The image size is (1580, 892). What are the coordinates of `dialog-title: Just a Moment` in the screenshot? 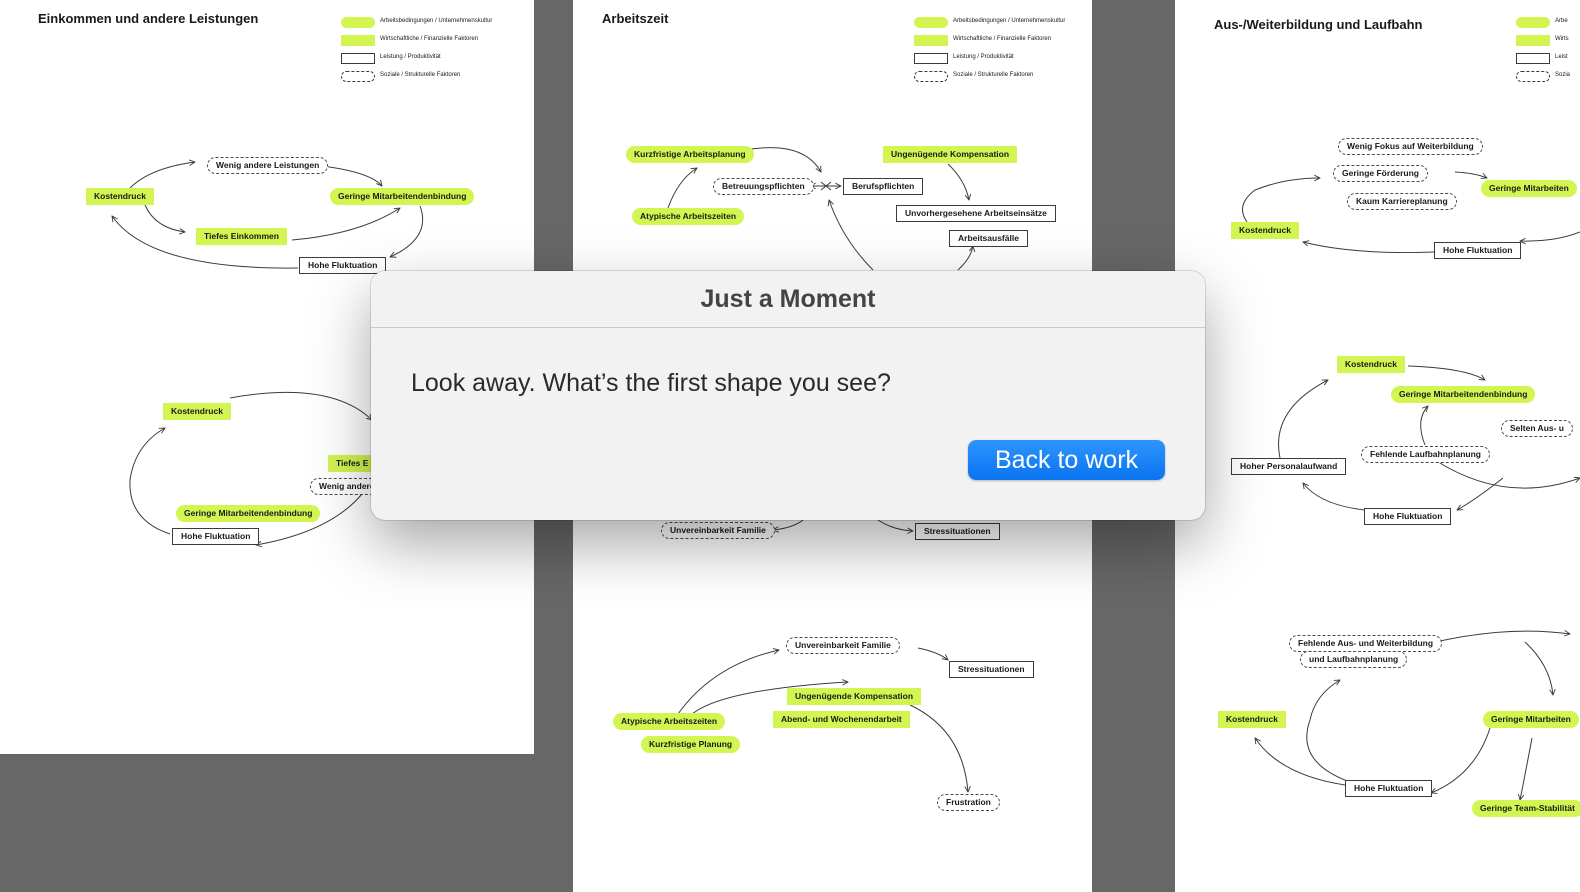 It's located at (788, 299).